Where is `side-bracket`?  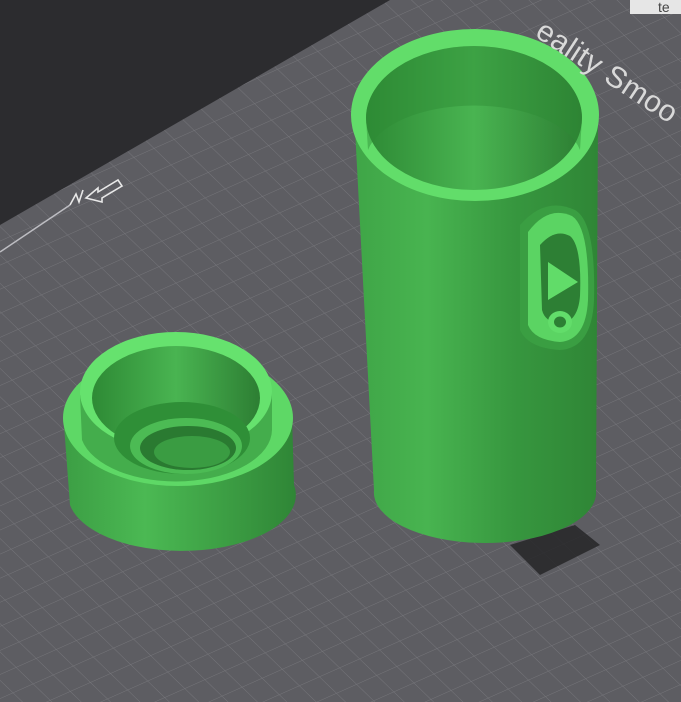 side-bracket is located at coordinates (557, 277).